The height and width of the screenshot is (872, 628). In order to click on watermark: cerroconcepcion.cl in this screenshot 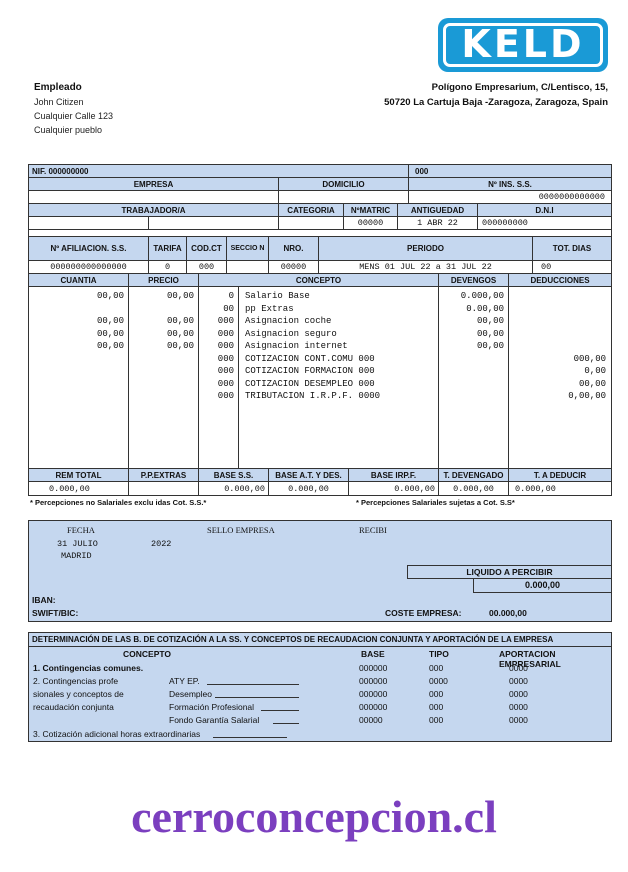, I will do `click(314, 816)`.